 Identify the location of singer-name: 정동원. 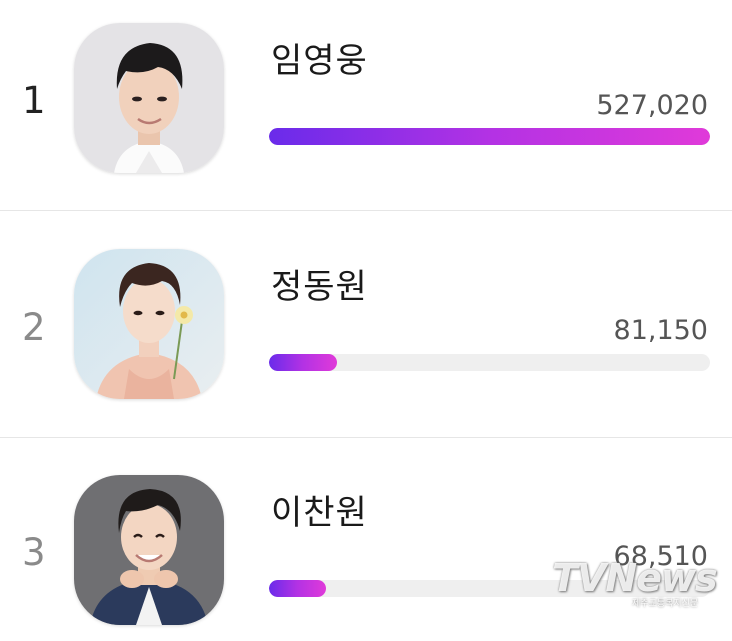
(319, 287).